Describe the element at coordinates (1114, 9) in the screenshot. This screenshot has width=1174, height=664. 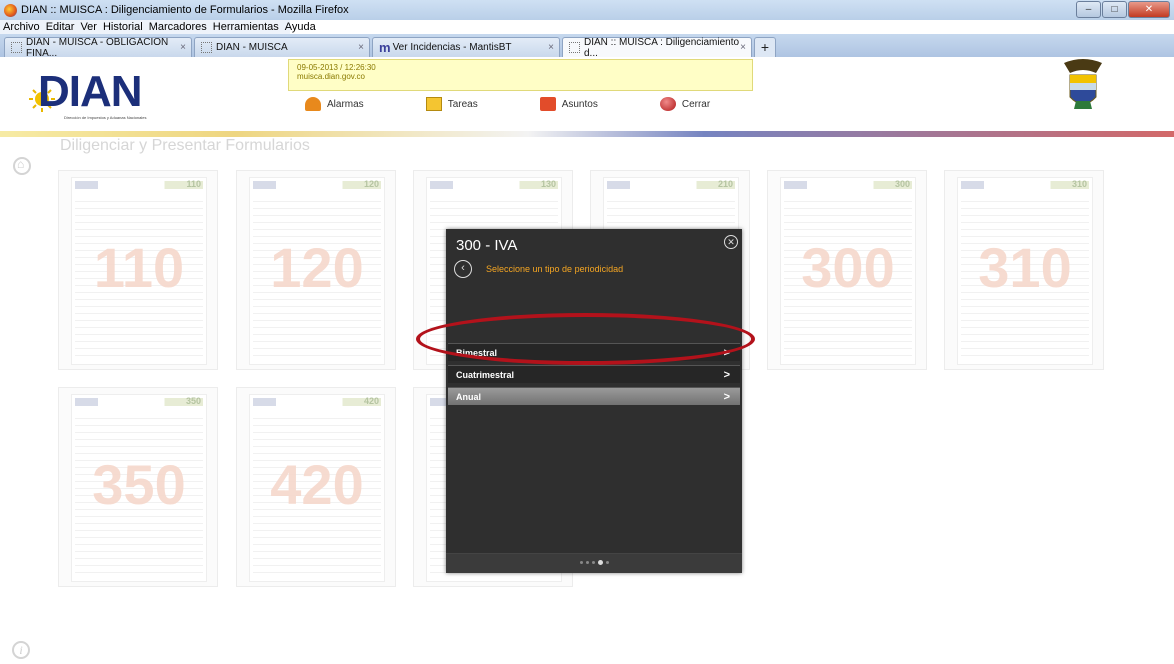
I see `maximize-button: □` at that location.